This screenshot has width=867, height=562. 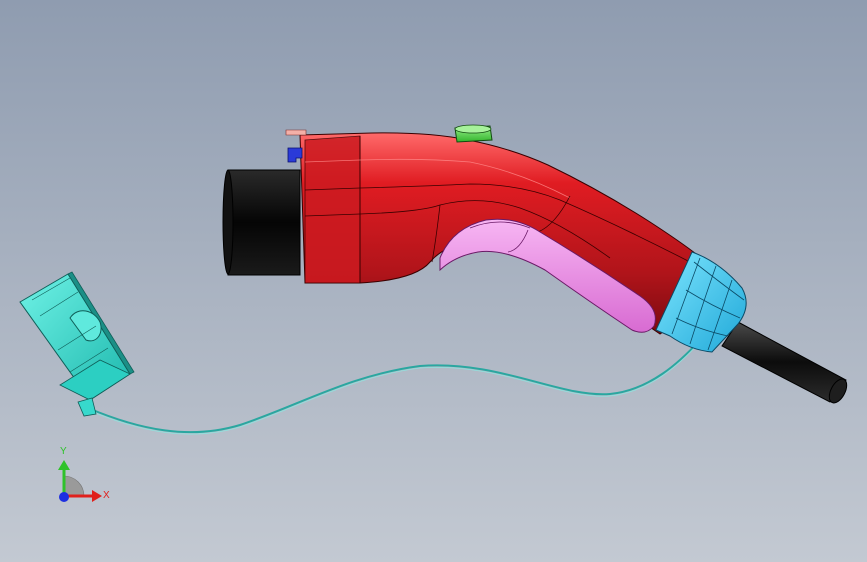 I want to click on dust-cap, so click(x=77, y=344).